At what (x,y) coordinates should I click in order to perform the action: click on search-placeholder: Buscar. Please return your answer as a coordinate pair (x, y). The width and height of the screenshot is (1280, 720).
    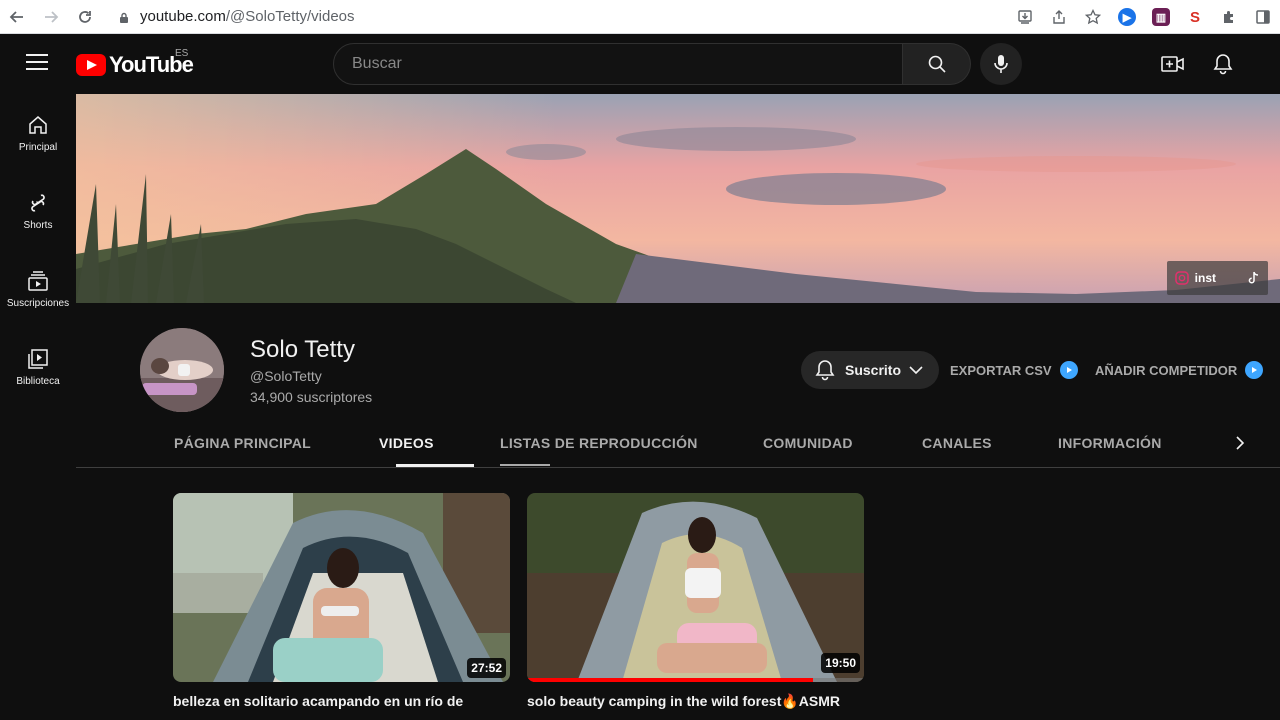
    Looking at the image, I should click on (377, 63).